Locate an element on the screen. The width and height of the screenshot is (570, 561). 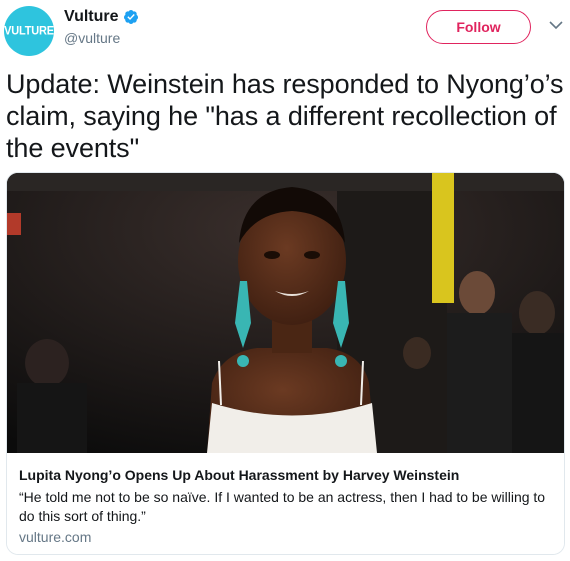
avatar: VULTURE is located at coordinates (29, 31).